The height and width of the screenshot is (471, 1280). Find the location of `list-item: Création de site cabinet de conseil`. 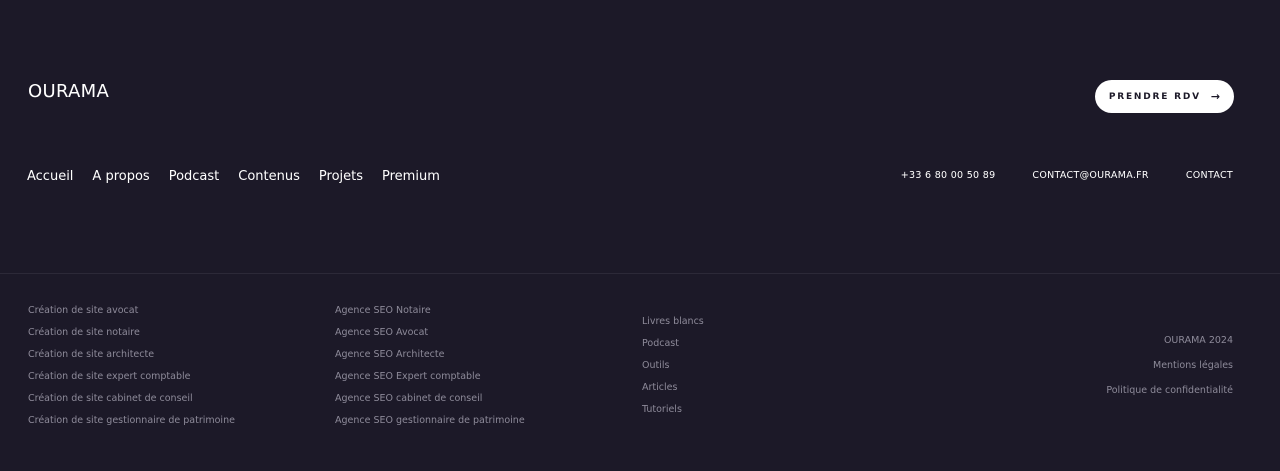

list-item: Création de site cabinet de conseil is located at coordinates (131, 399).